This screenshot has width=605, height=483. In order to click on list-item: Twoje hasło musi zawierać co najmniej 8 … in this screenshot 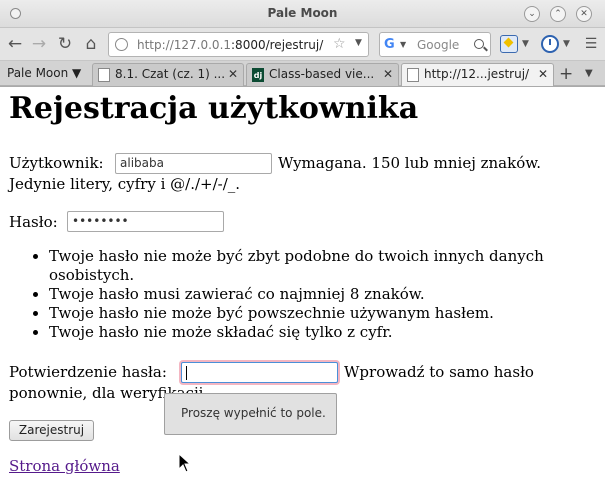, I will do `click(296, 294)`.